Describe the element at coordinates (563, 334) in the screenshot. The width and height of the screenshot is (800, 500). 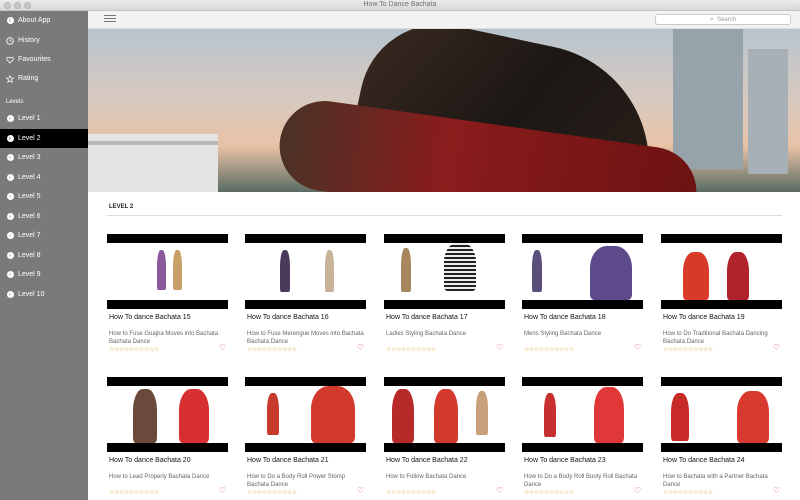
I see `video-description: Mens Styling Bachata Dance` at that location.